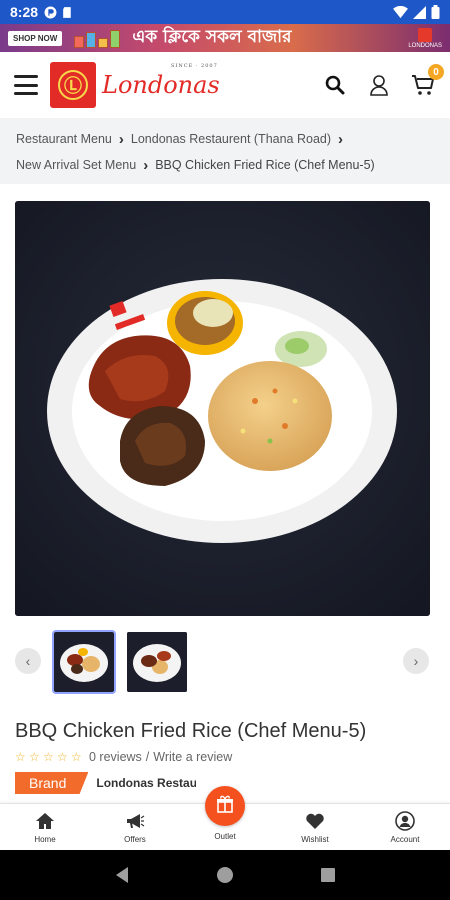  What do you see at coordinates (265, 165) in the screenshot?
I see `breadcrumb-current: BBQ Chicken Fried Rice (Chef Menu-5)` at bounding box center [265, 165].